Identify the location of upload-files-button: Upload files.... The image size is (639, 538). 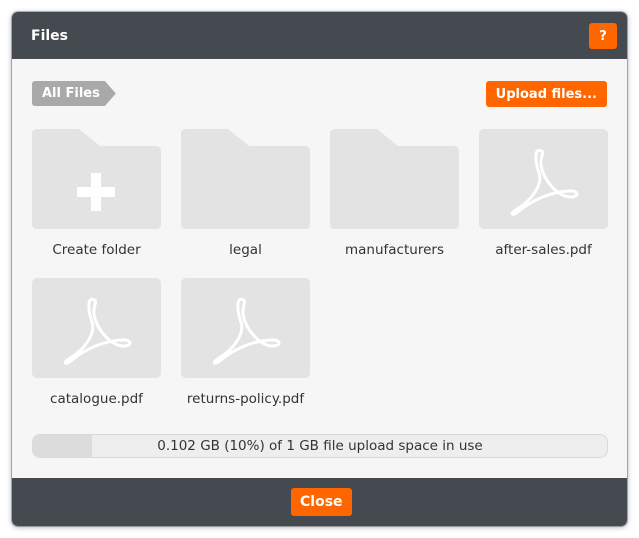
(546, 94).